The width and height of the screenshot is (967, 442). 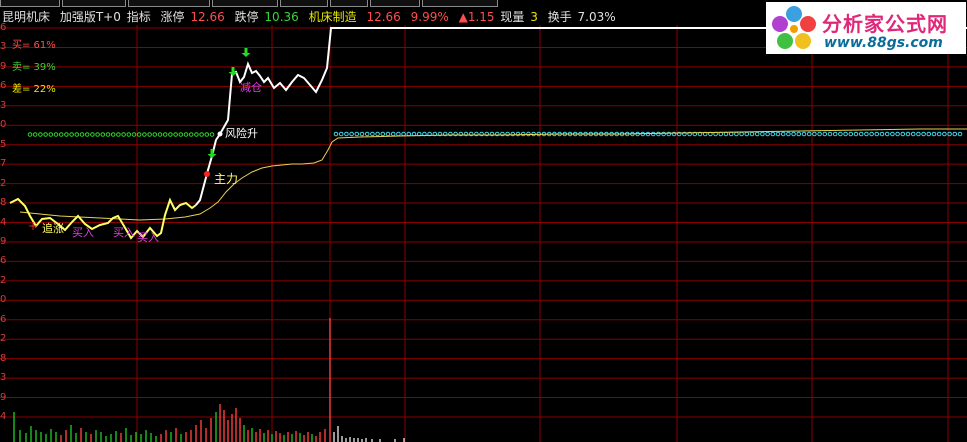 I want to click on dotted-level-green, so click(x=121, y=134).